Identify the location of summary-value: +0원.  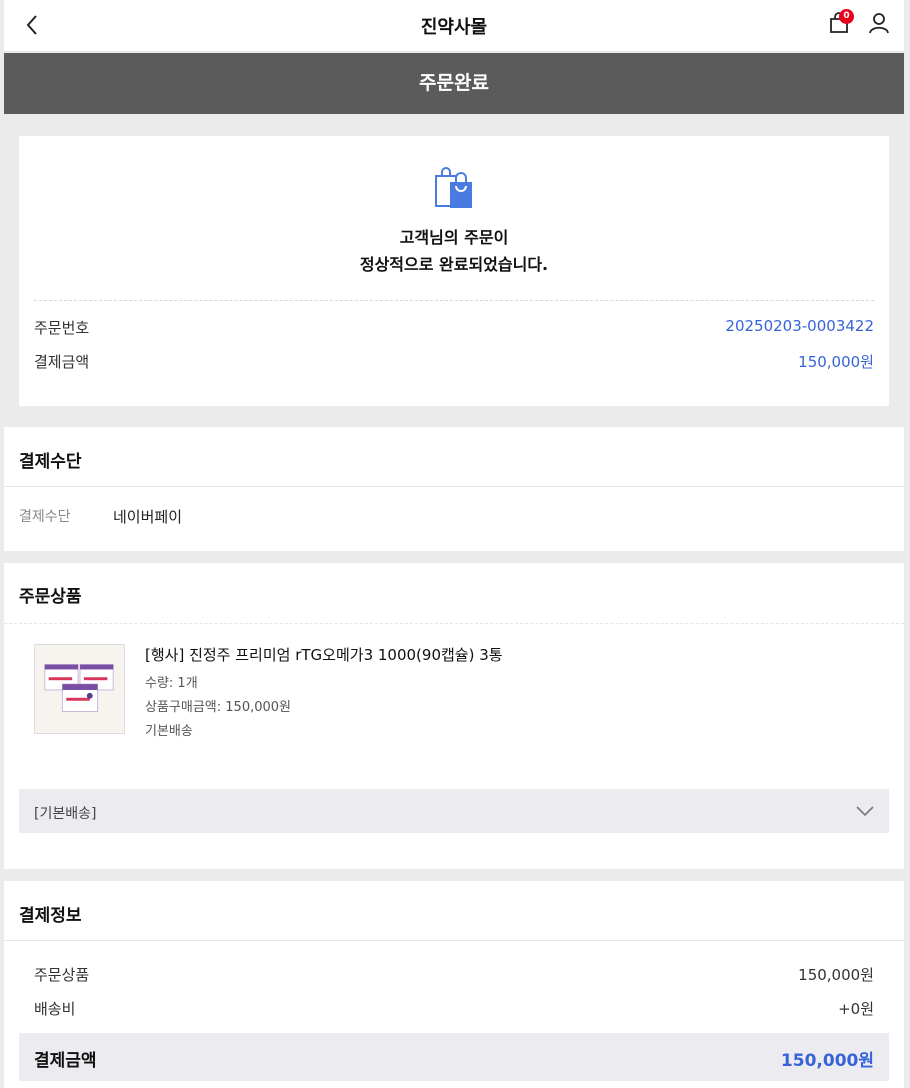
(856, 1009).